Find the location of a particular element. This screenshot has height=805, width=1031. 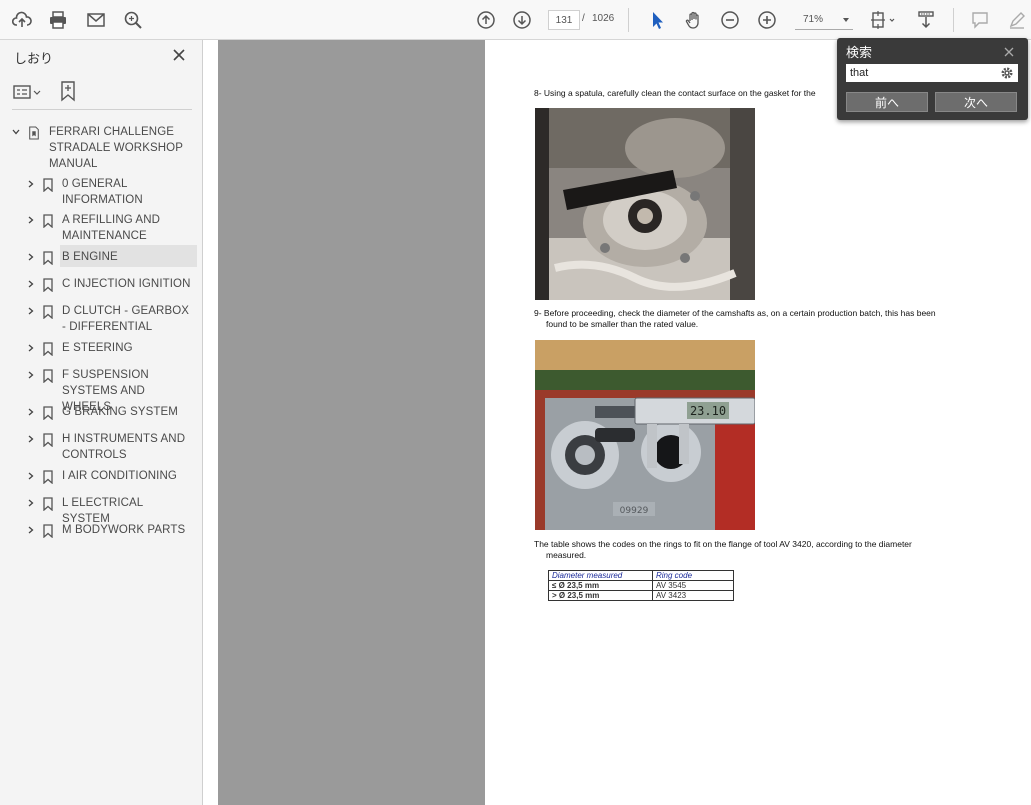

next-result-button: 次へ is located at coordinates (976, 102).